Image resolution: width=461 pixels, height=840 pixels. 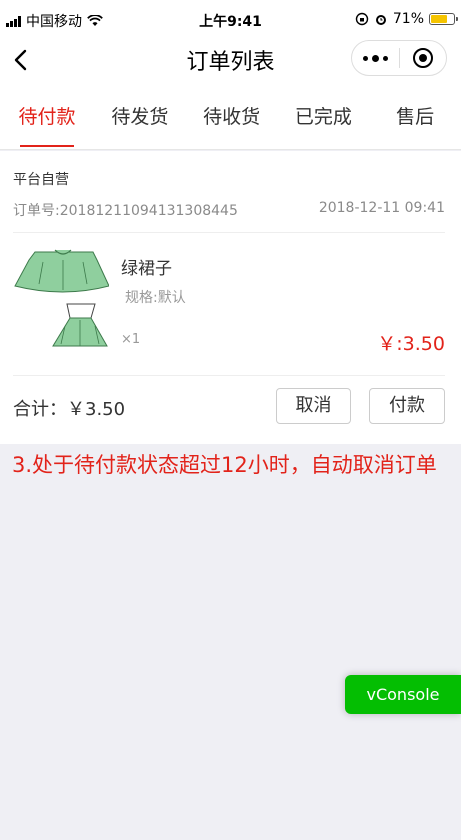 What do you see at coordinates (415, 114) in the screenshot?
I see `tab-after-sales: 售后` at bounding box center [415, 114].